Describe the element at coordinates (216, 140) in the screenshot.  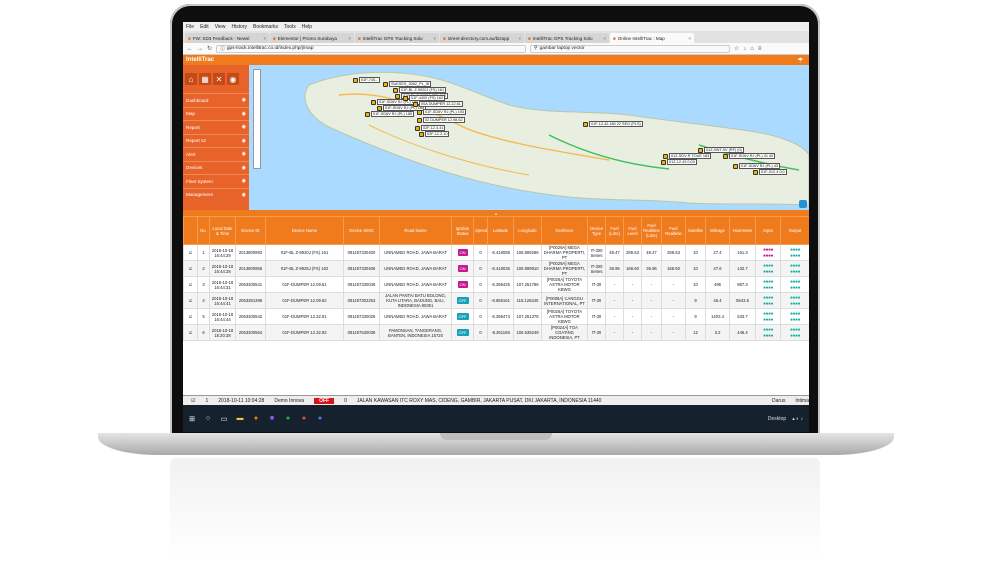
I see `sidebar-item: Report v2 ◉` at that location.